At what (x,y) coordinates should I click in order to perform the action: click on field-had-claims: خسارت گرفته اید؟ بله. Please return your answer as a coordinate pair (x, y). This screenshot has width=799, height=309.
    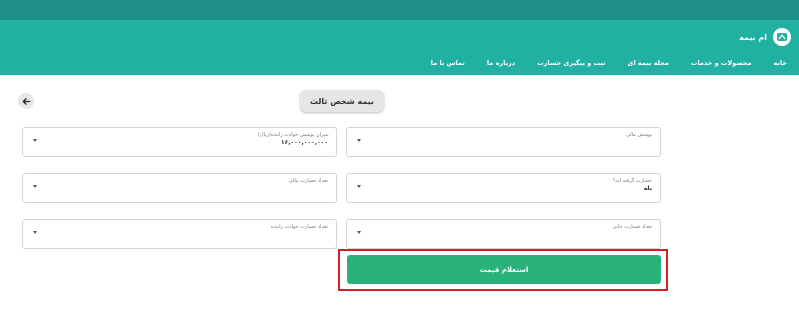
    Looking at the image, I should click on (503, 188).